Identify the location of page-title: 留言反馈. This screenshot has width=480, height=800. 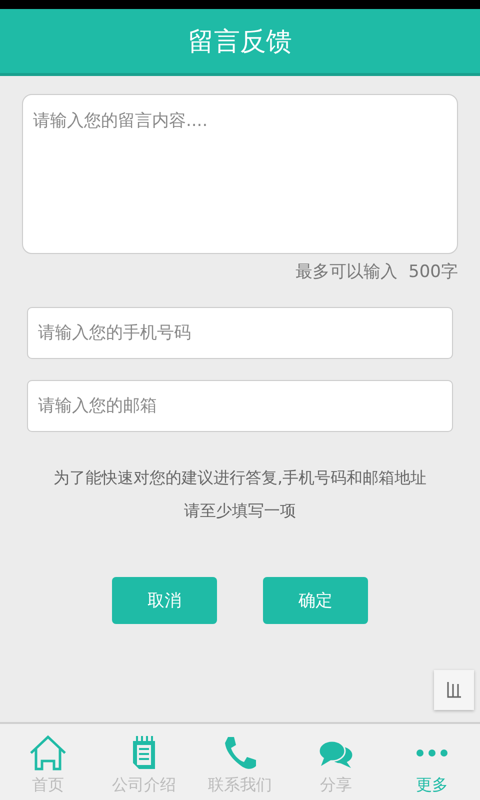
(240, 42).